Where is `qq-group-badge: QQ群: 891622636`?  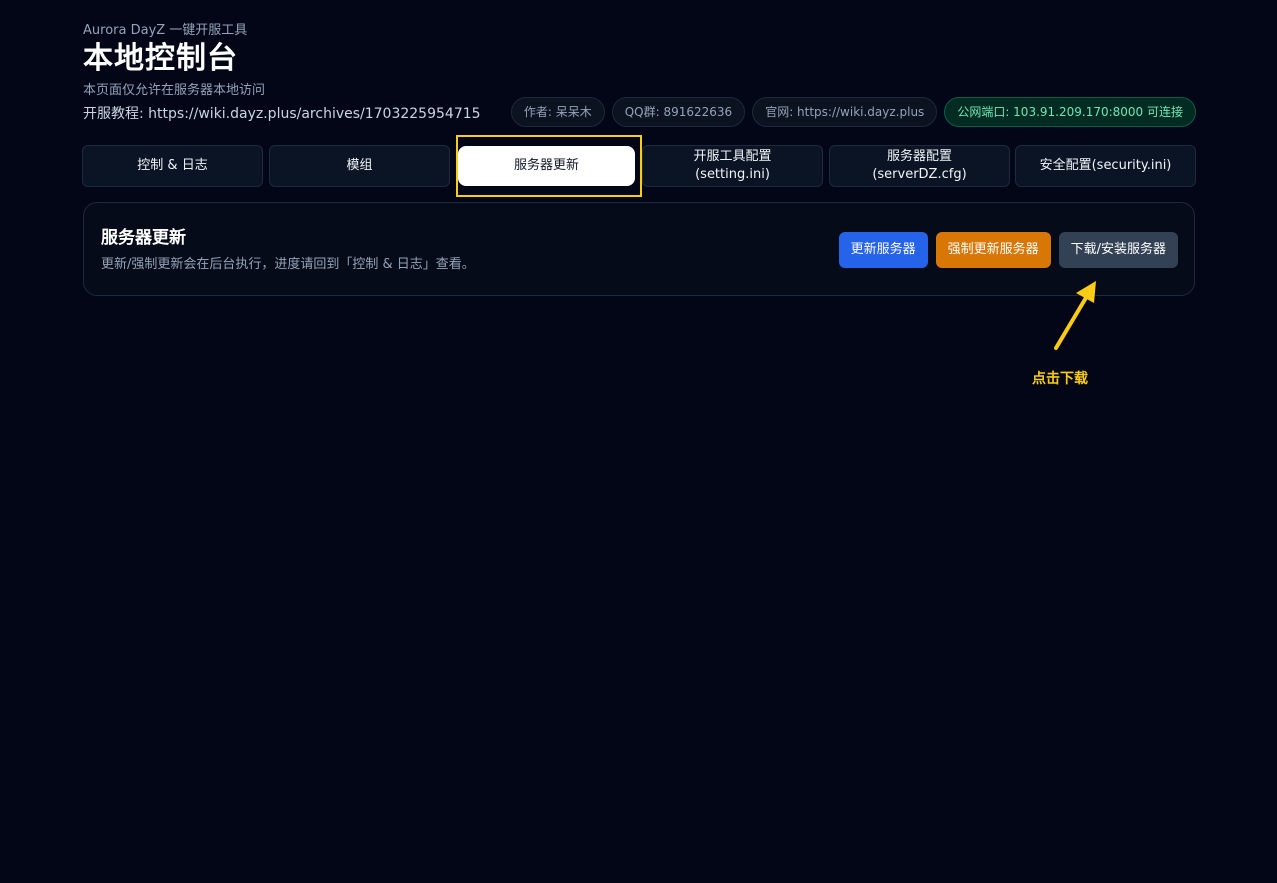
qq-group-badge: QQ群: 891622636 is located at coordinates (678, 112).